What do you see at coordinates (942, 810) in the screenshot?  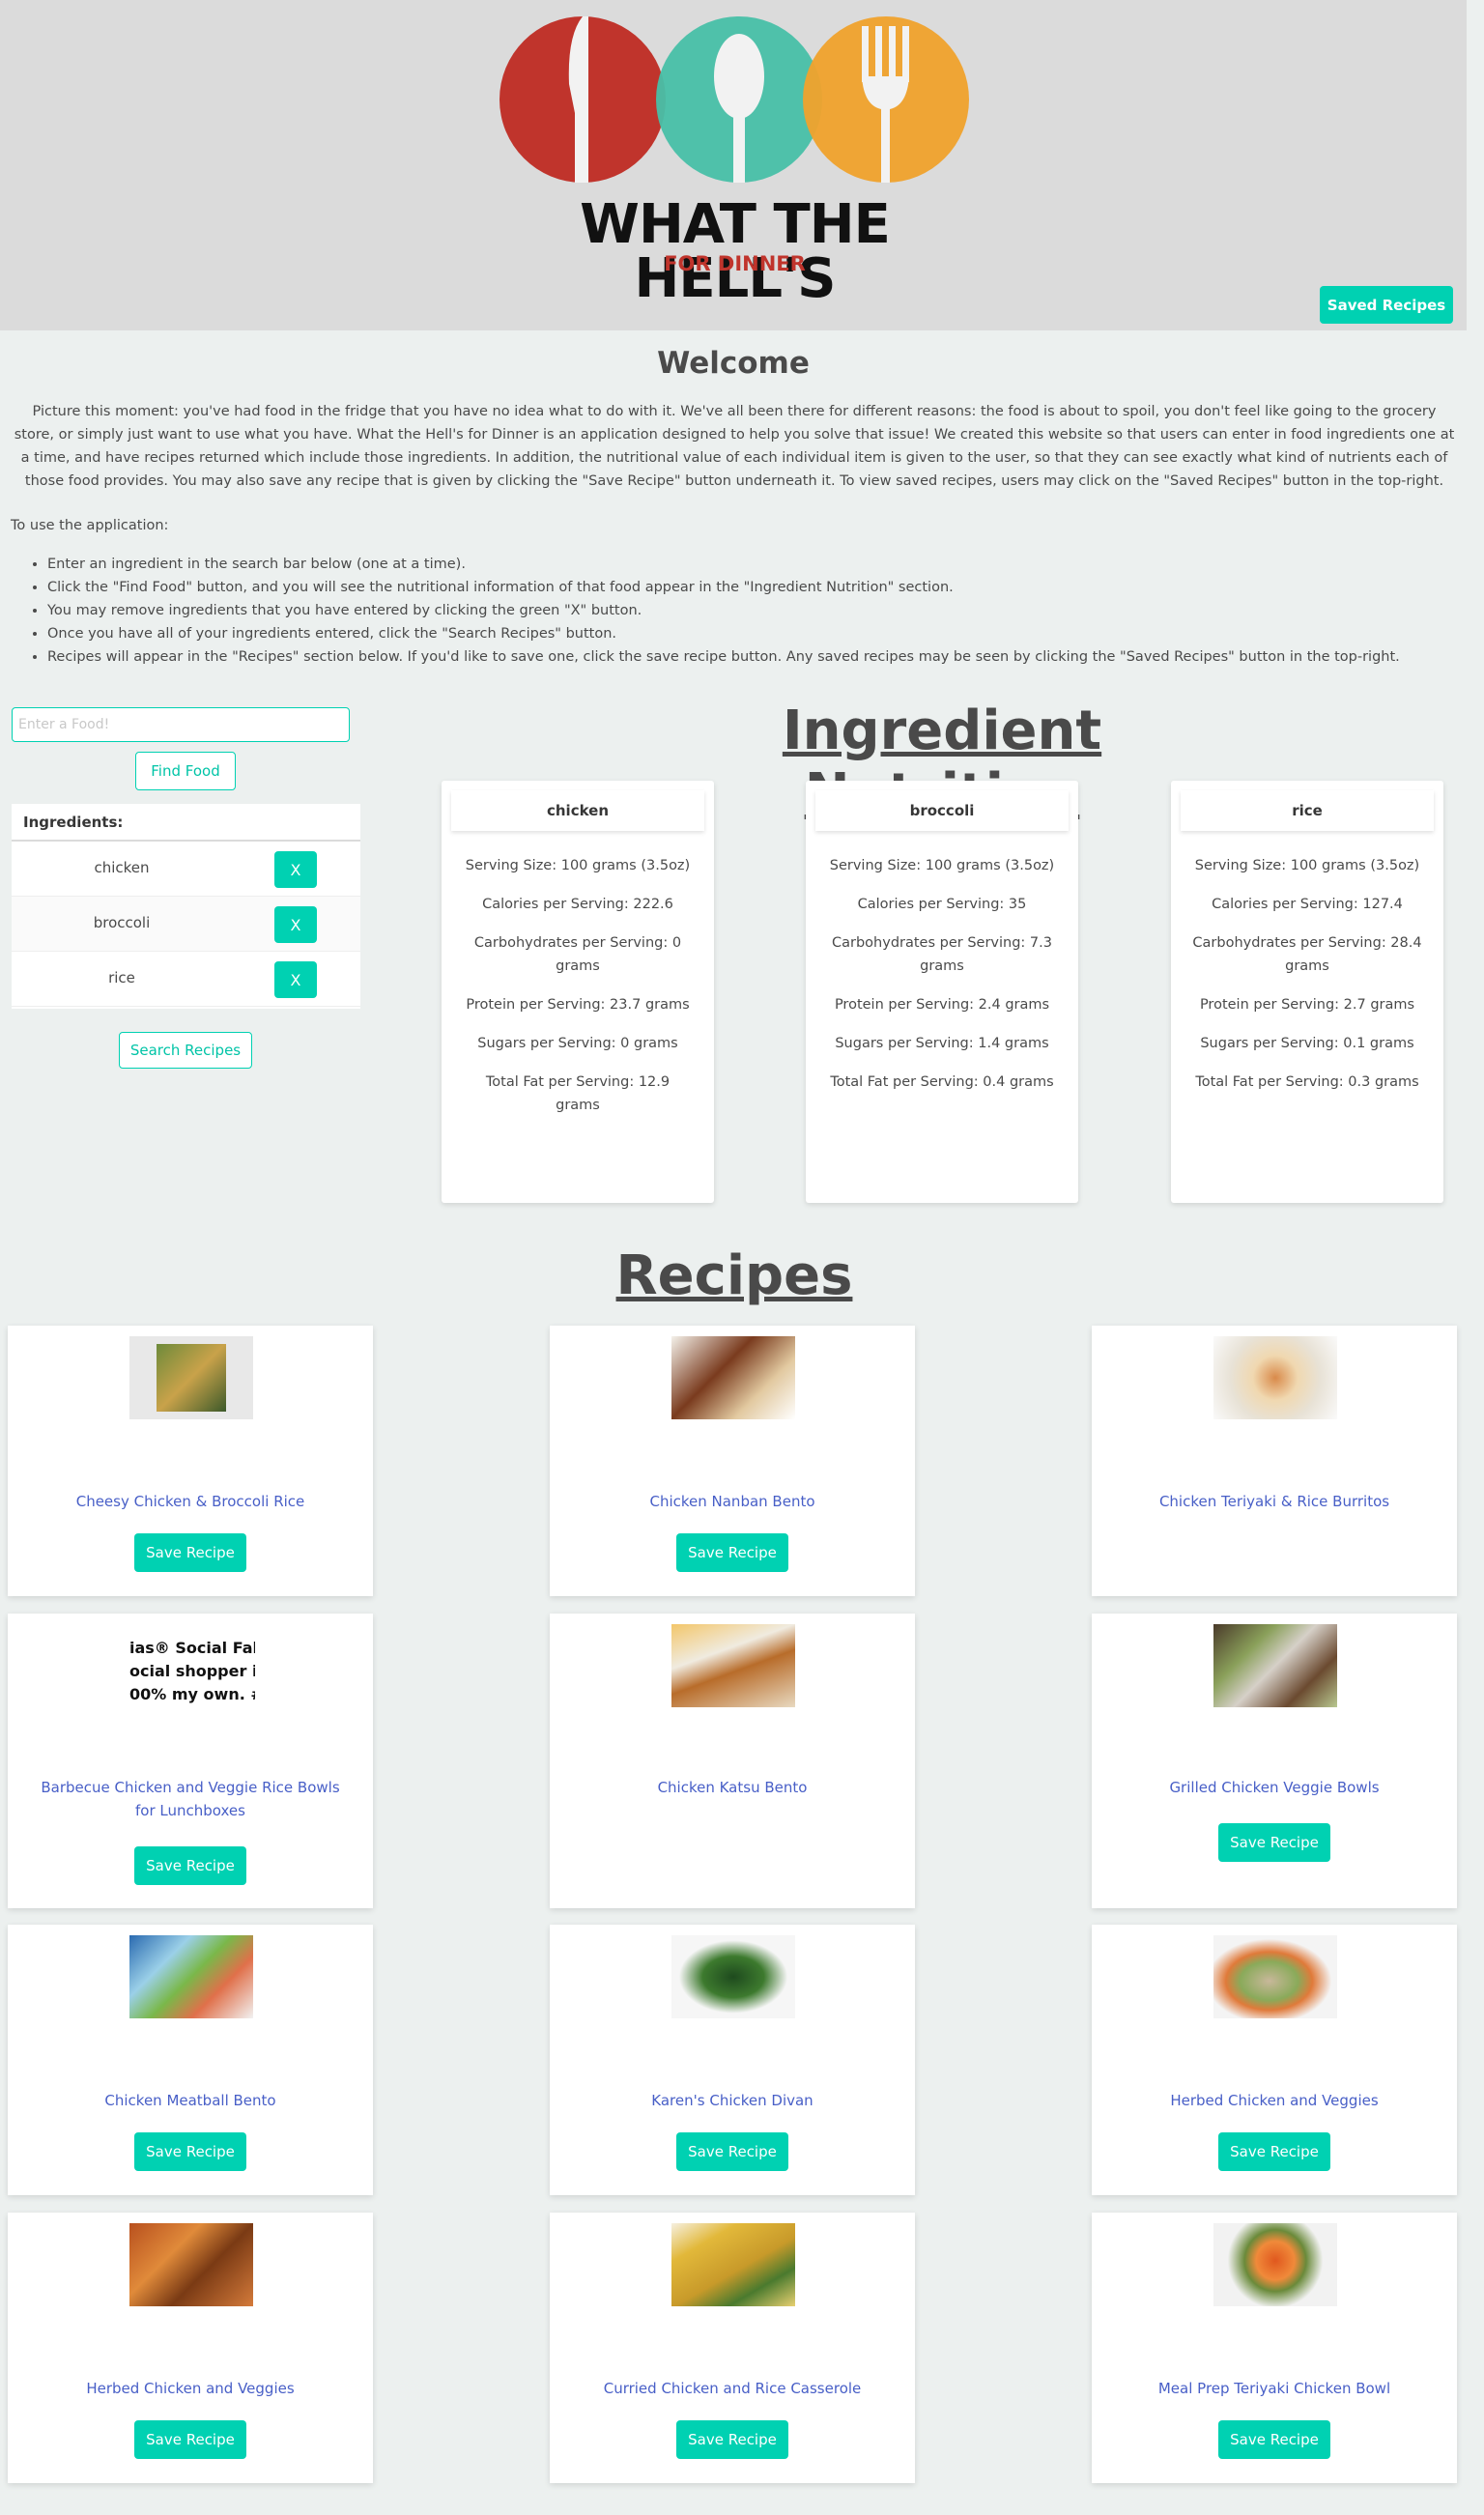 I see `nutrition-card-title: broccoli` at bounding box center [942, 810].